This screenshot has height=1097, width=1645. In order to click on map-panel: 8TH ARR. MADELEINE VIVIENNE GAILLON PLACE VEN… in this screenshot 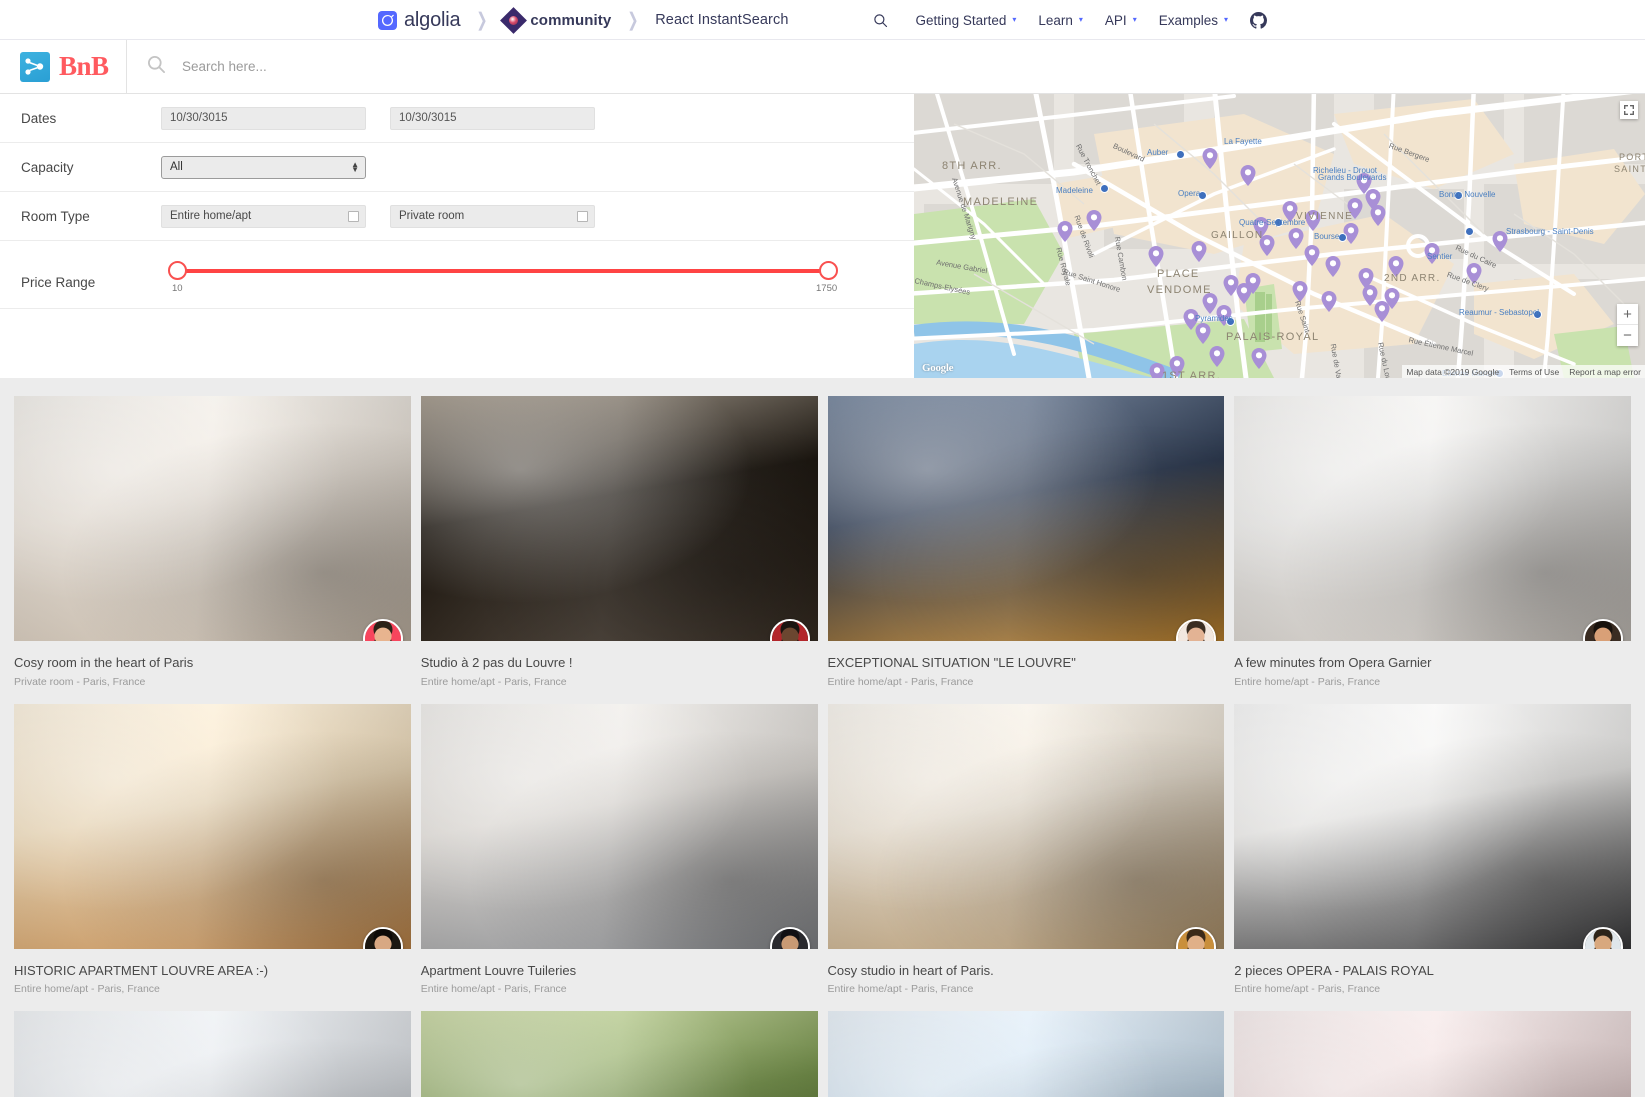, I will do `click(1279, 236)`.